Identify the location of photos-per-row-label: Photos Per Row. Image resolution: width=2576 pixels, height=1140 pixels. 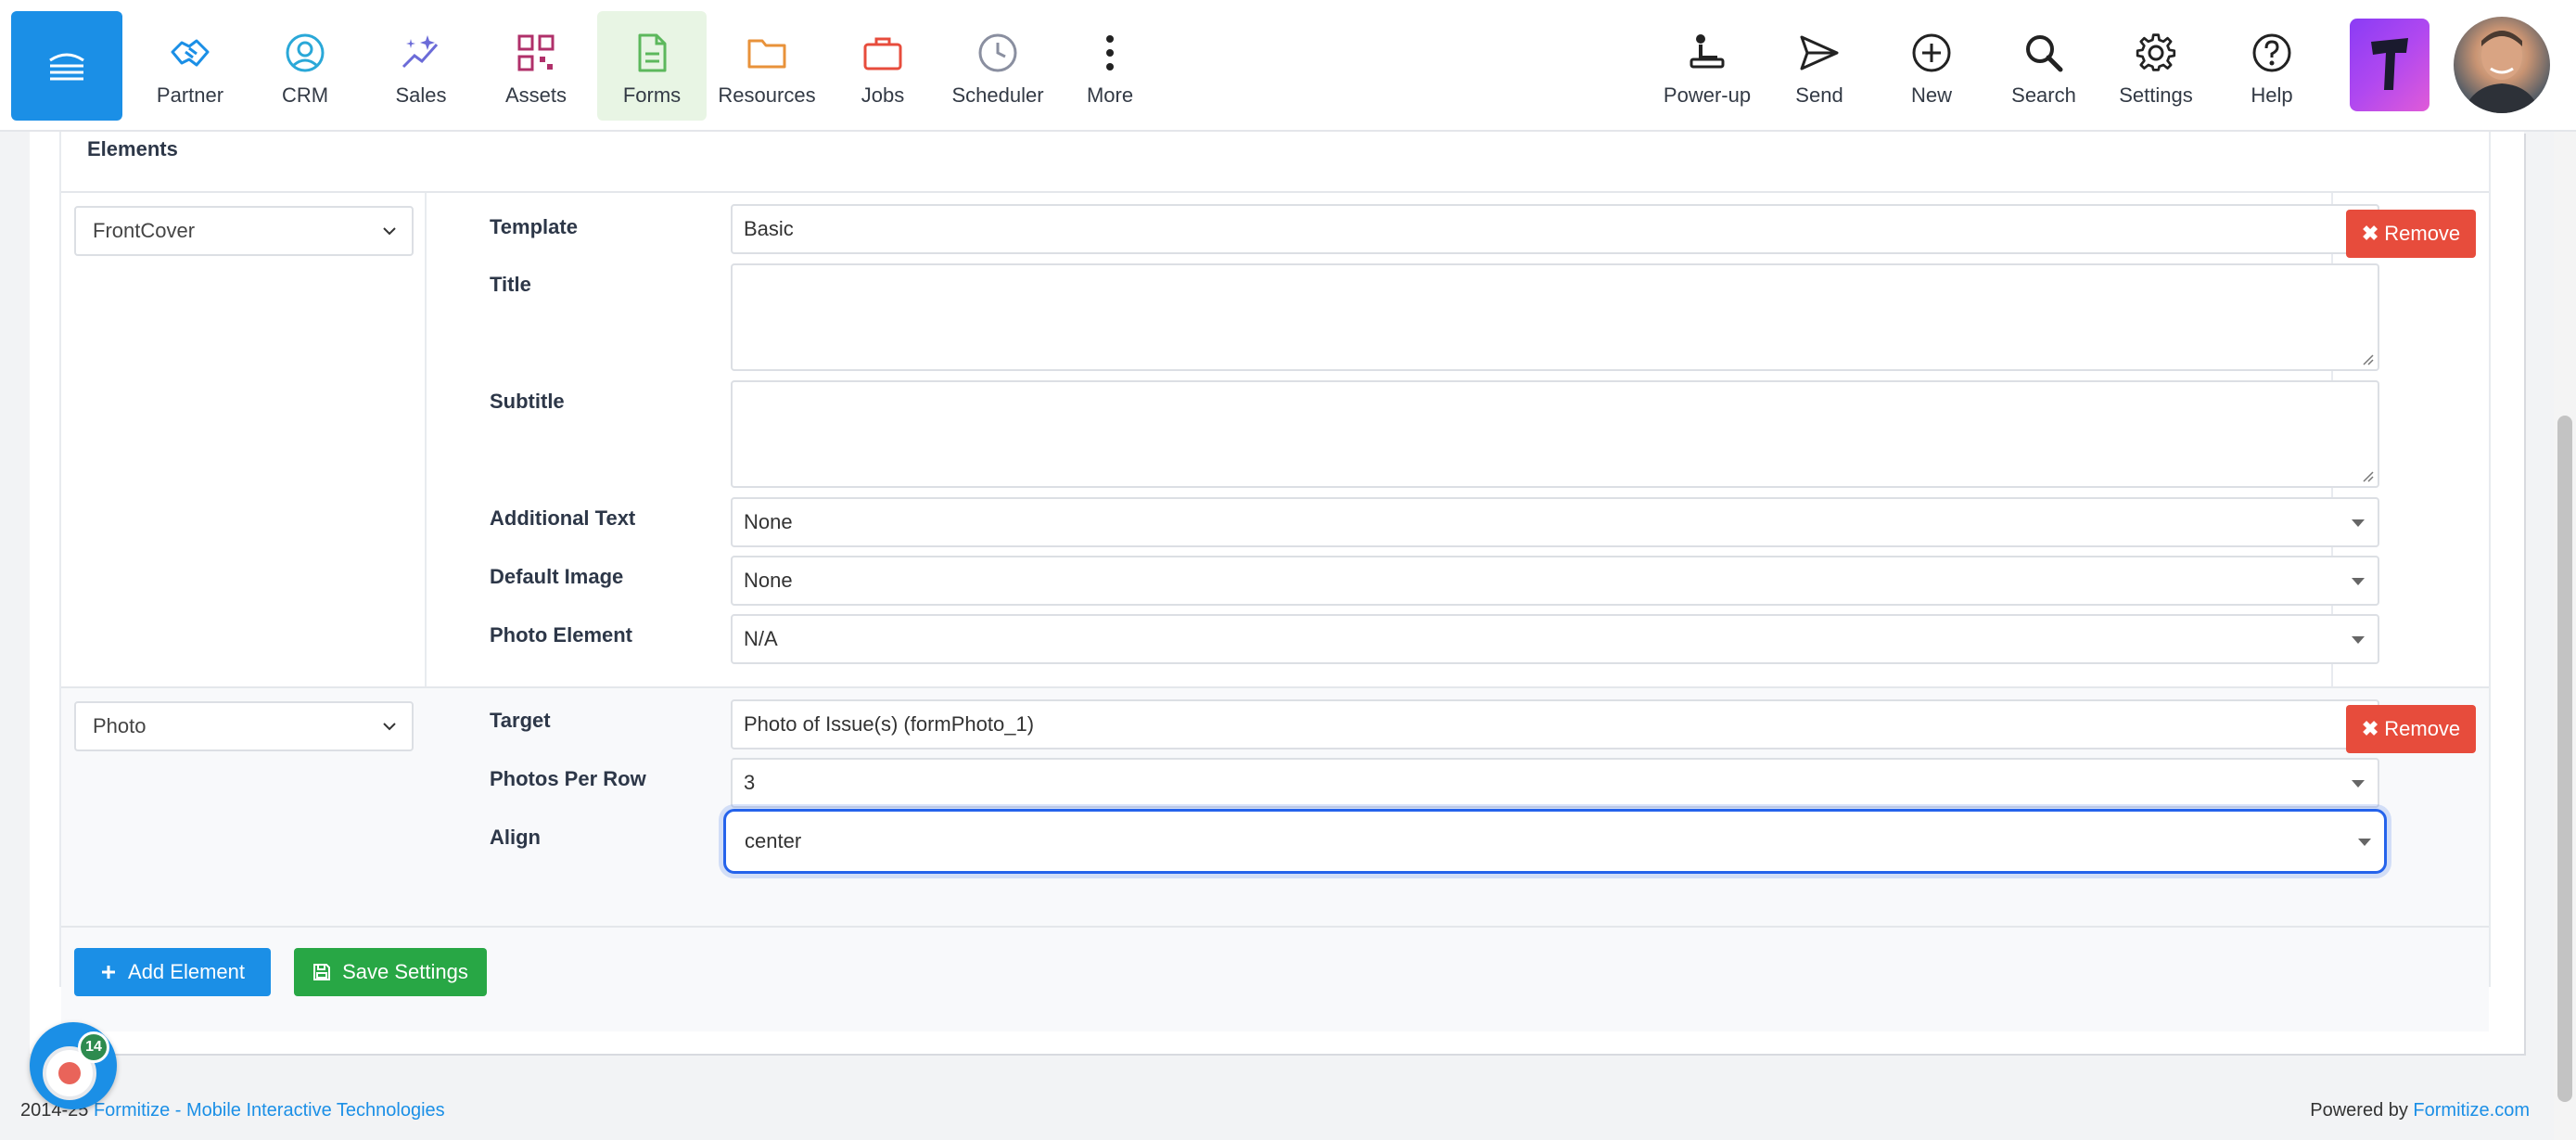
(568, 778).